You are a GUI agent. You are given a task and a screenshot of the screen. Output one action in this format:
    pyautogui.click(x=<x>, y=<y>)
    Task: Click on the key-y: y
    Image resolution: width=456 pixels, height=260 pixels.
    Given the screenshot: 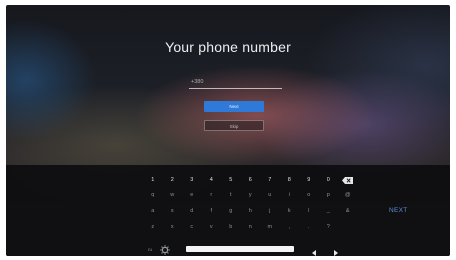 What is the action you would take?
    pyautogui.click(x=251, y=195)
    